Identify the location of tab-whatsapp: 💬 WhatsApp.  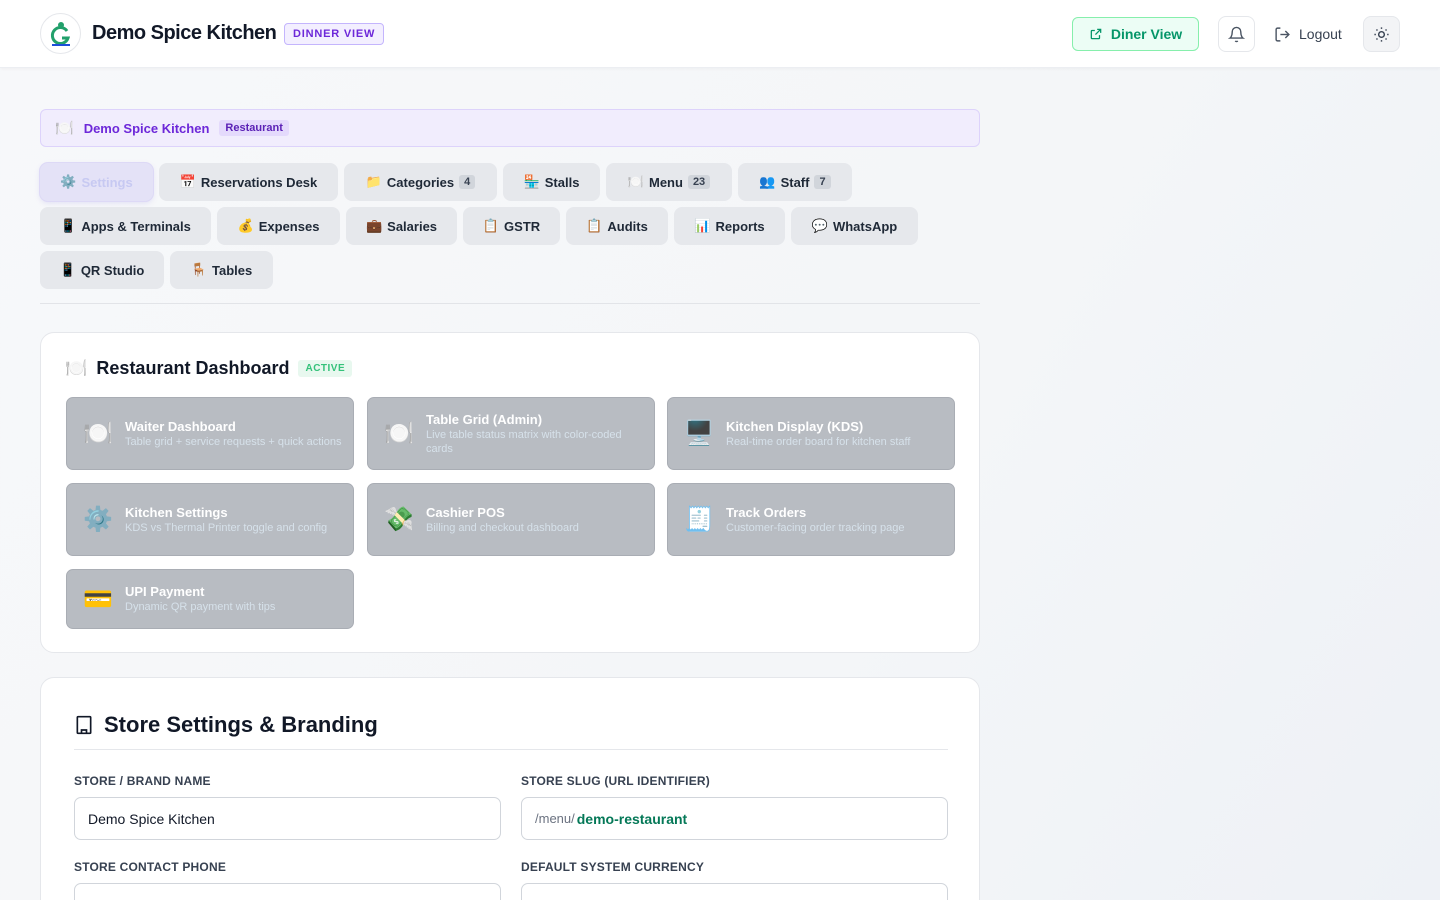
(854, 226).